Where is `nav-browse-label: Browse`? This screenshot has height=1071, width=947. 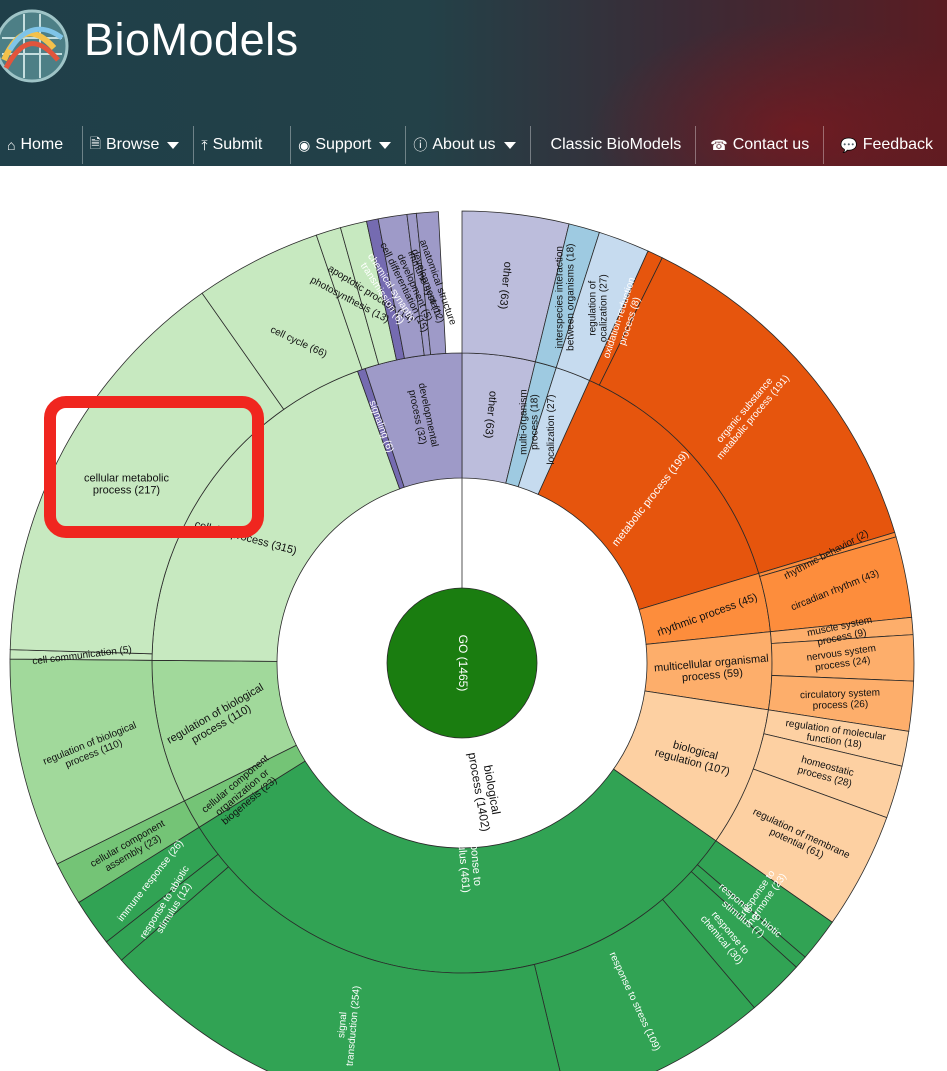
nav-browse-label: Browse is located at coordinates (133, 144).